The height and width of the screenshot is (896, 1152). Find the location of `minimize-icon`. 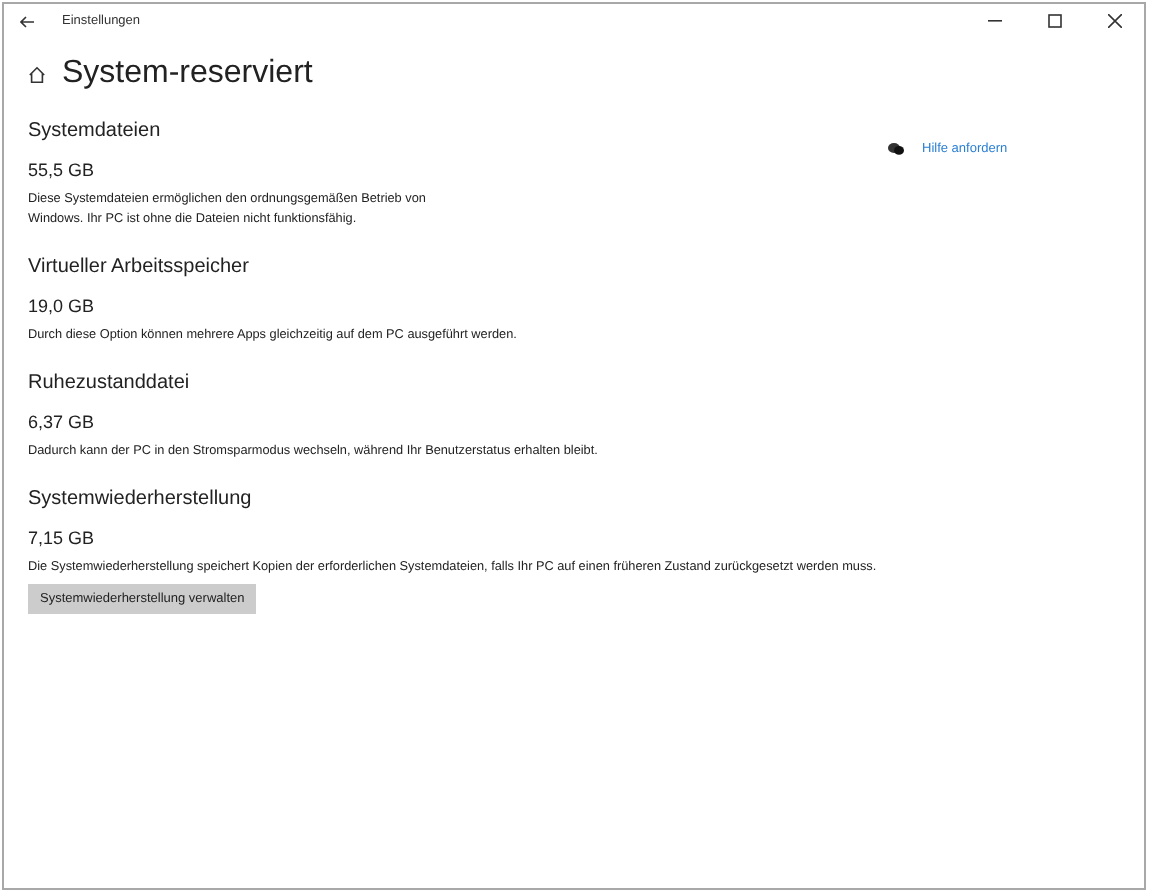

minimize-icon is located at coordinates (994, 21).